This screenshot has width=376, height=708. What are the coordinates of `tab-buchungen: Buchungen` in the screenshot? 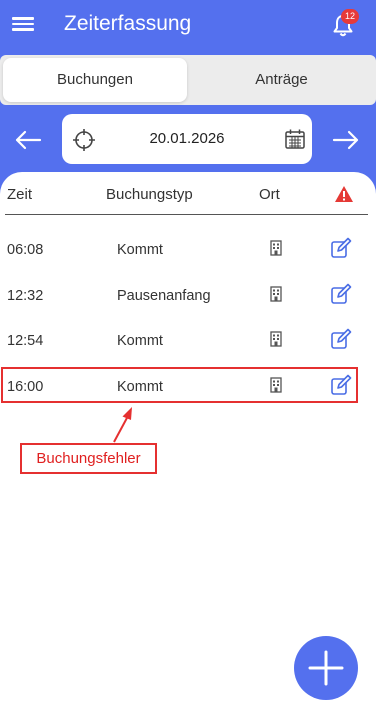 It's located at (95, 80).